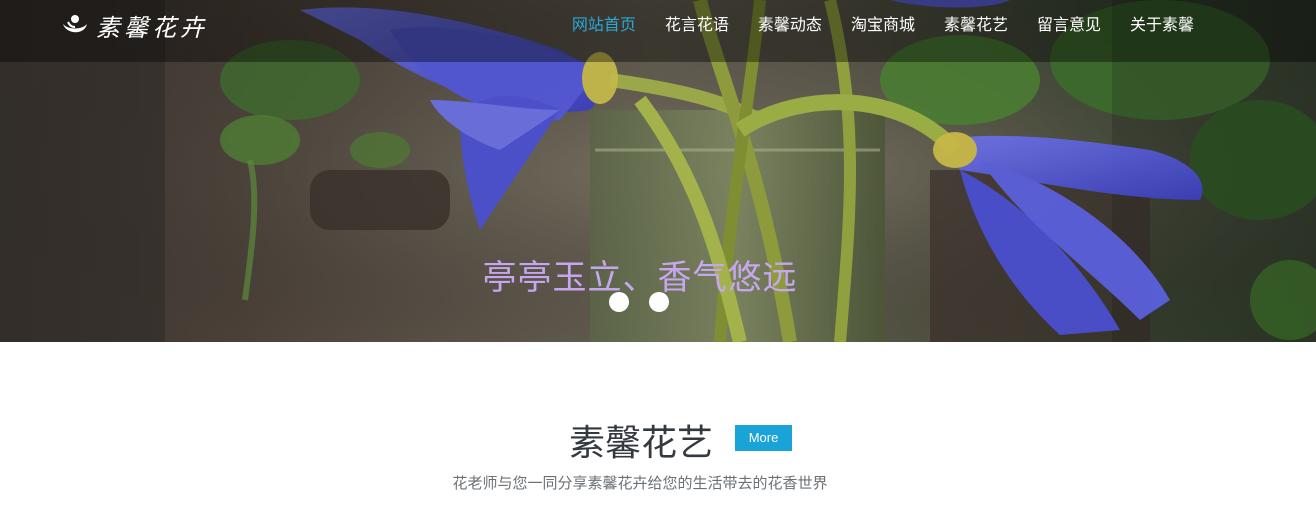  Describe the element at coordinates (976, 25) in the screenshot. I see `nav-item-floral-art: 素馨花艺` at that location.